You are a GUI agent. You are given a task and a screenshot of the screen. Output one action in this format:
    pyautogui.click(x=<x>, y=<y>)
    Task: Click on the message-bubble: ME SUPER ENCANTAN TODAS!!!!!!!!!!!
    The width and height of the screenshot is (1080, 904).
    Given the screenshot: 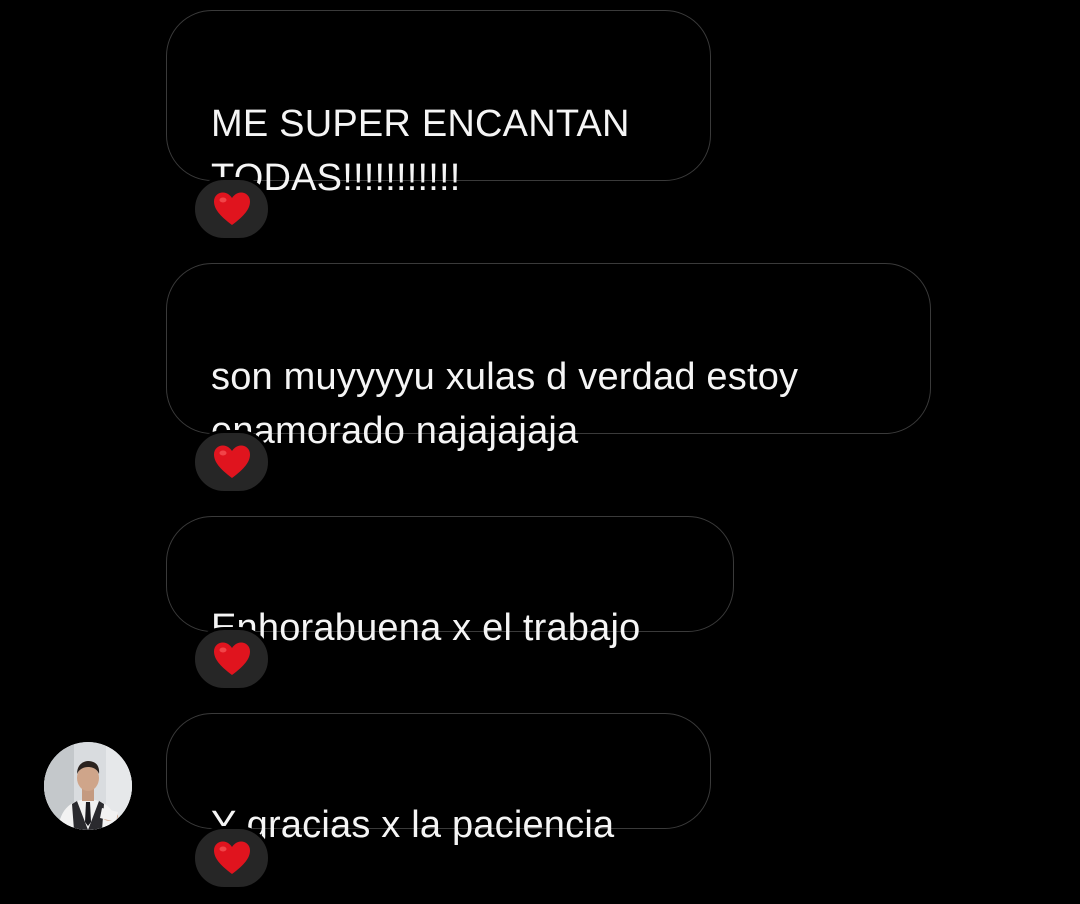 What is the action you would take?
    pyautogui.click(x=438, y=104)
    